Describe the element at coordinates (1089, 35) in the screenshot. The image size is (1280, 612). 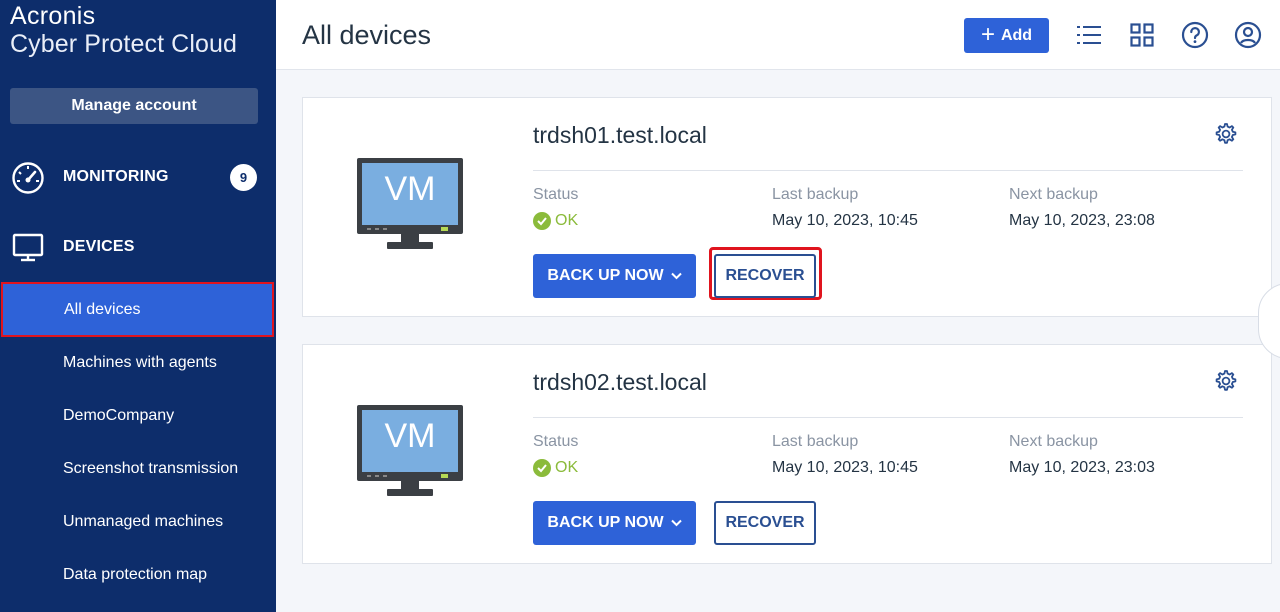
I see `list-view-icon` at that location.